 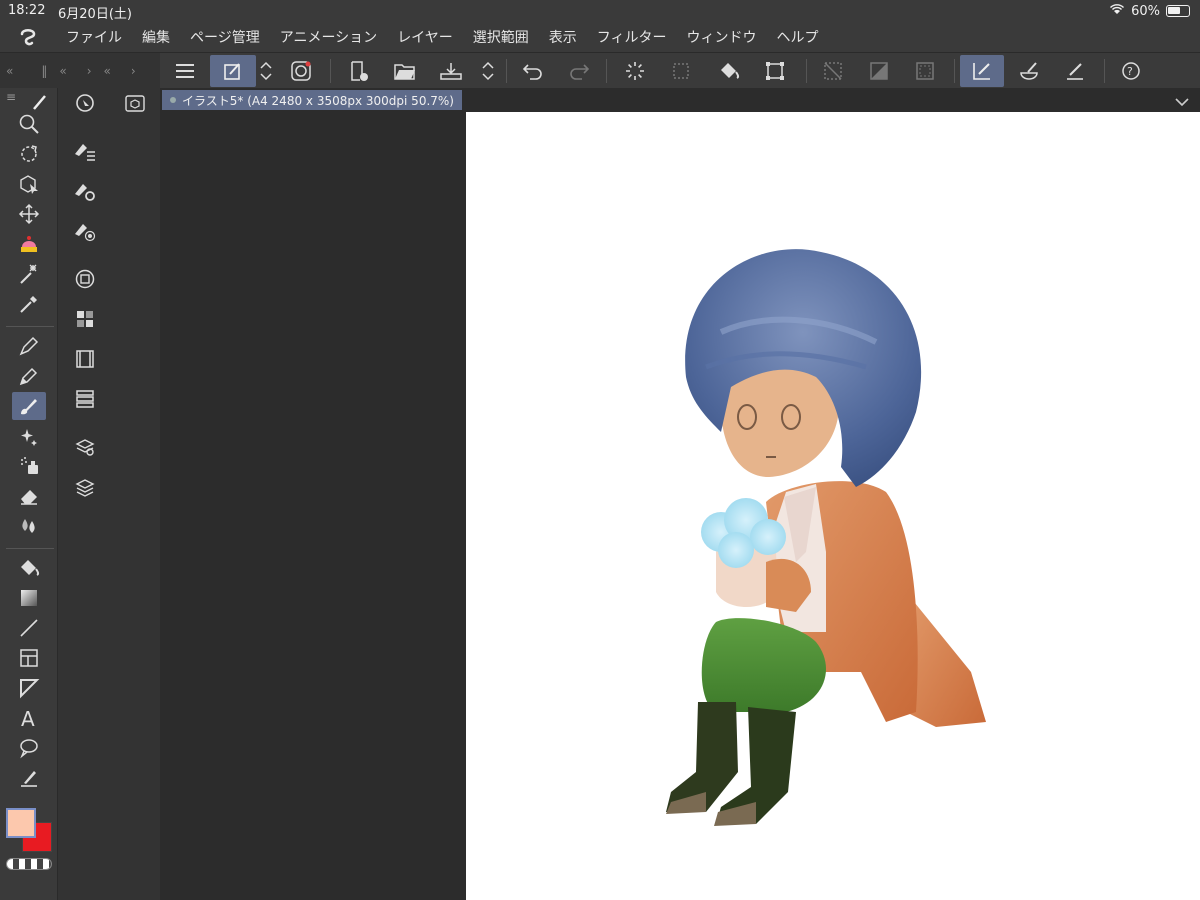 I want to click on status-time: 18:22, so click(x=27, y=10).